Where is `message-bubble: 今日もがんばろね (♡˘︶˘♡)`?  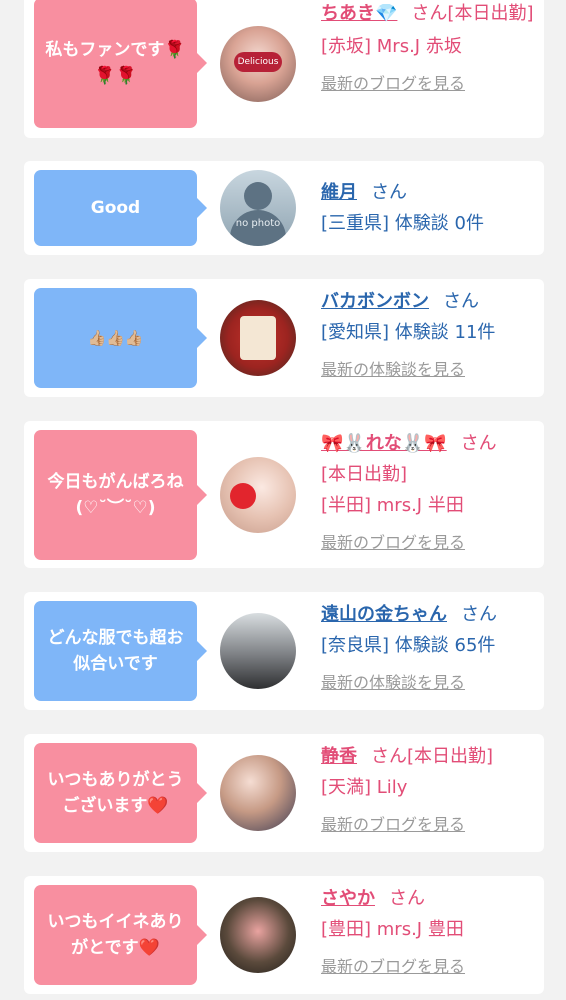
message-bubble: 今日もがんばろね (♡˘︶˘♡) is located at coordinates (120, 495).